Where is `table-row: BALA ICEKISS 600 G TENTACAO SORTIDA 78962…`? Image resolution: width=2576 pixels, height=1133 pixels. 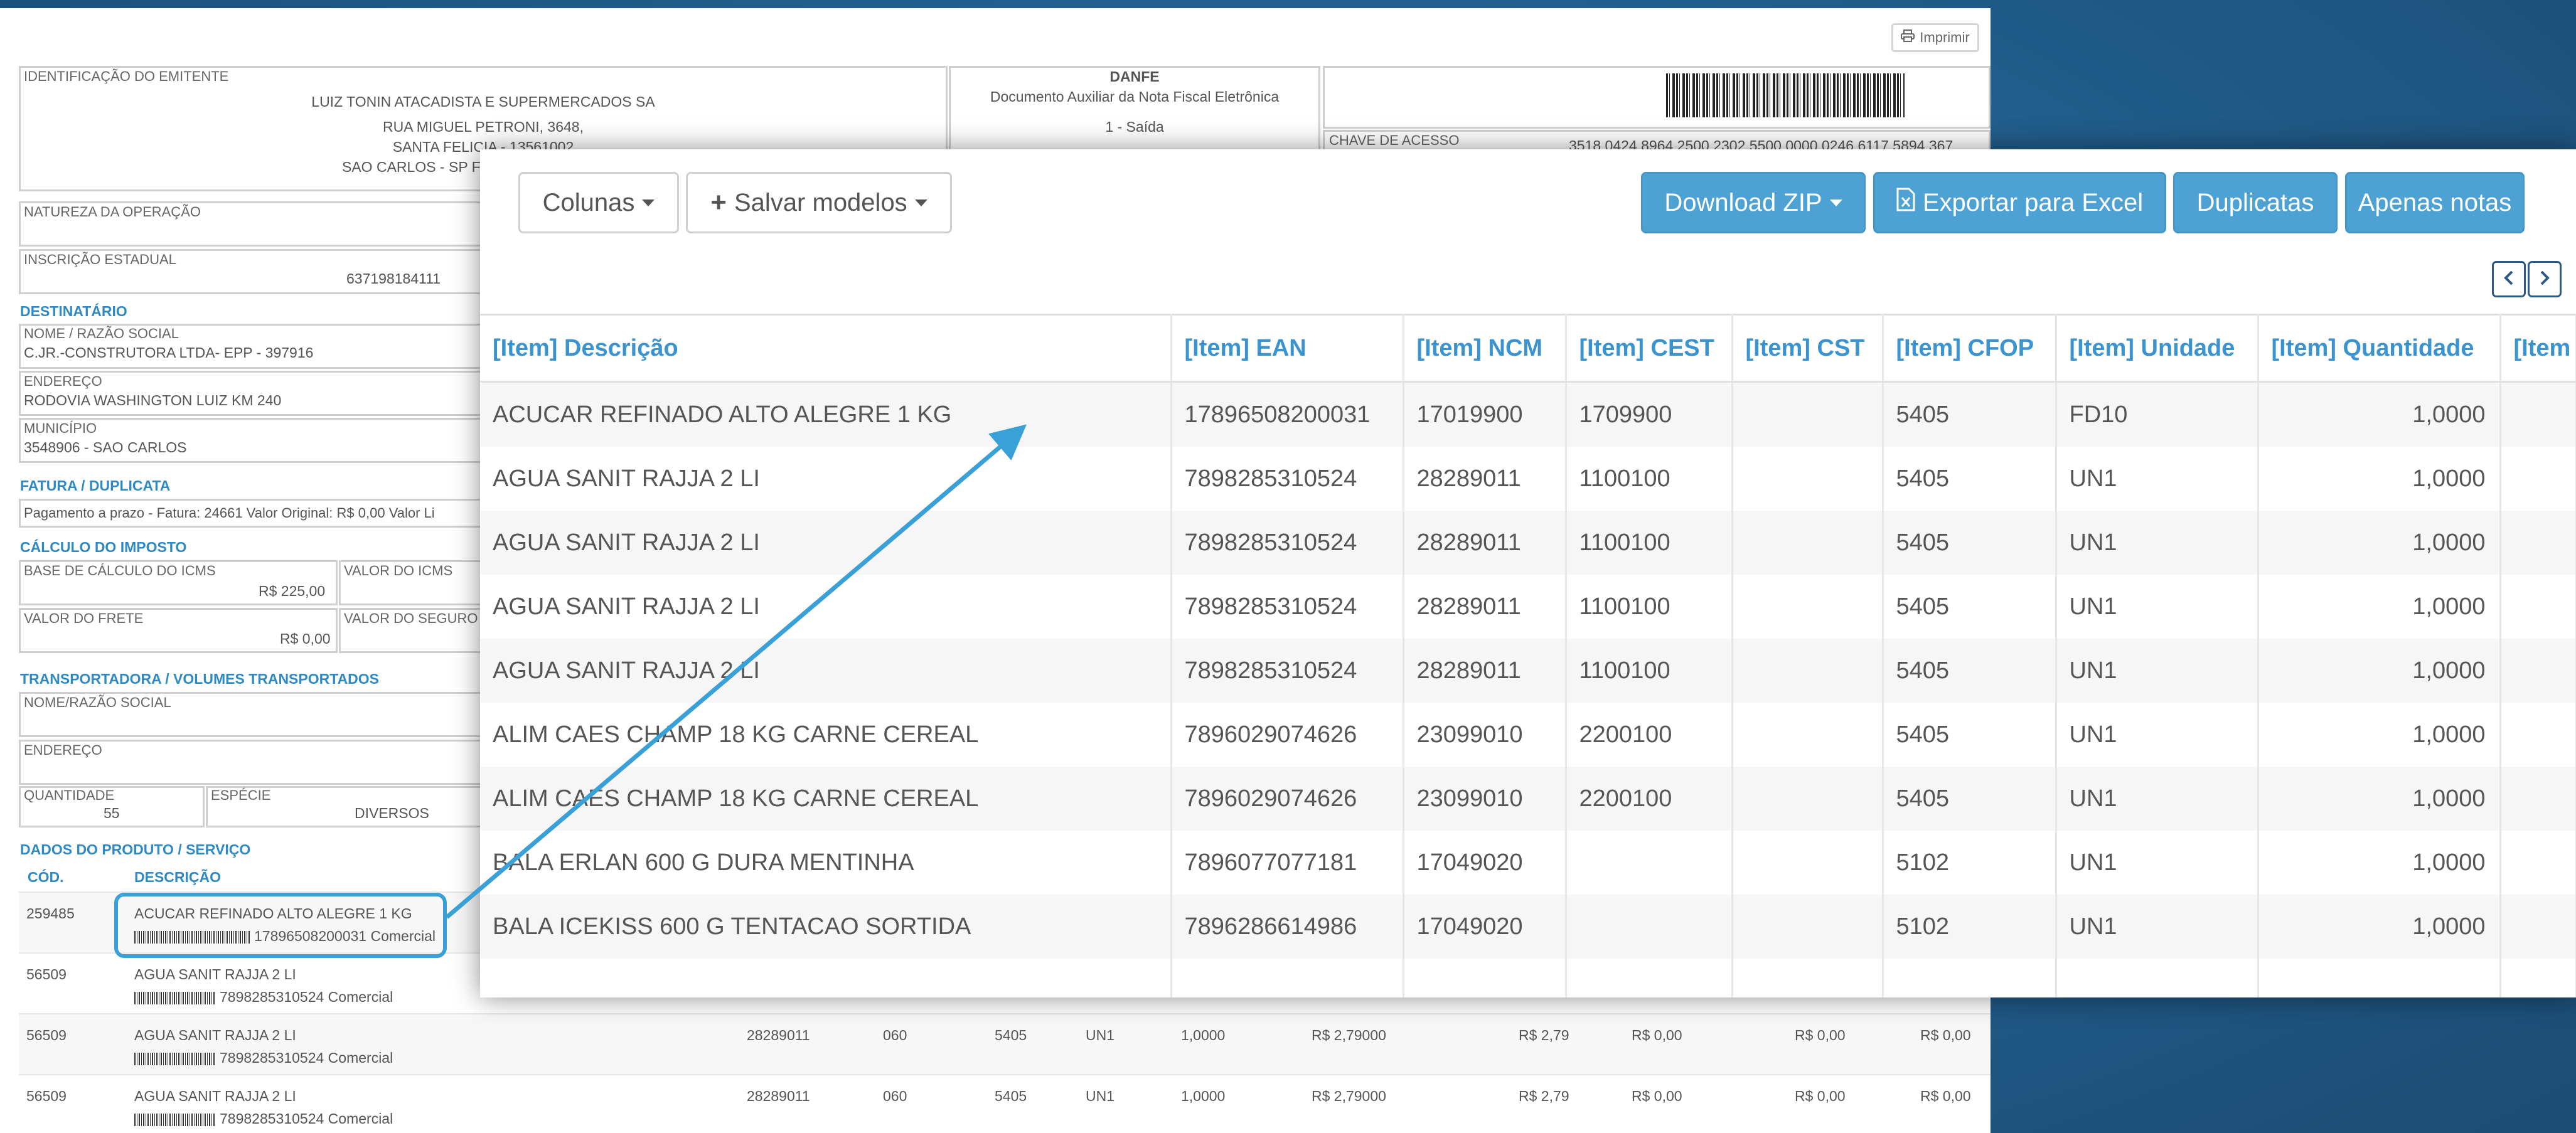 table-row: BALA ICEKISS 600 G TENTACAO SORTIDA 78962… is located at coordinates (1528, 927).